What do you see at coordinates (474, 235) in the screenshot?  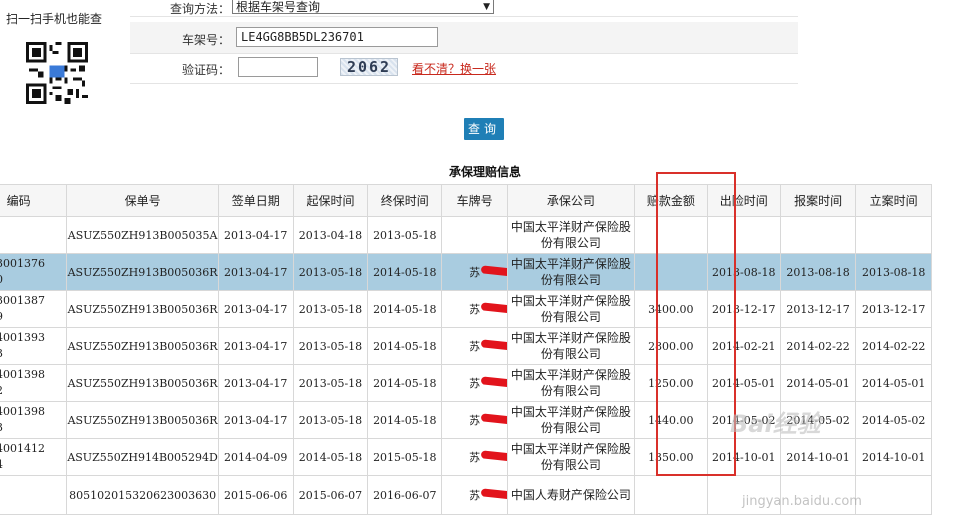 I see `cell-plate` at bounding box center [474, 235].